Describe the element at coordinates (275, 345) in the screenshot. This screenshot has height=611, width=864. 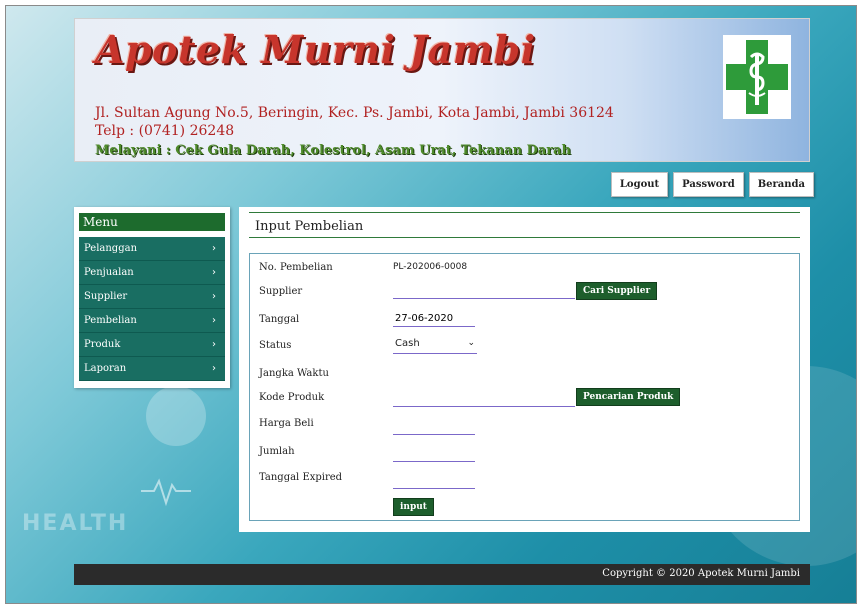
I see `status-label: Status` at that location.